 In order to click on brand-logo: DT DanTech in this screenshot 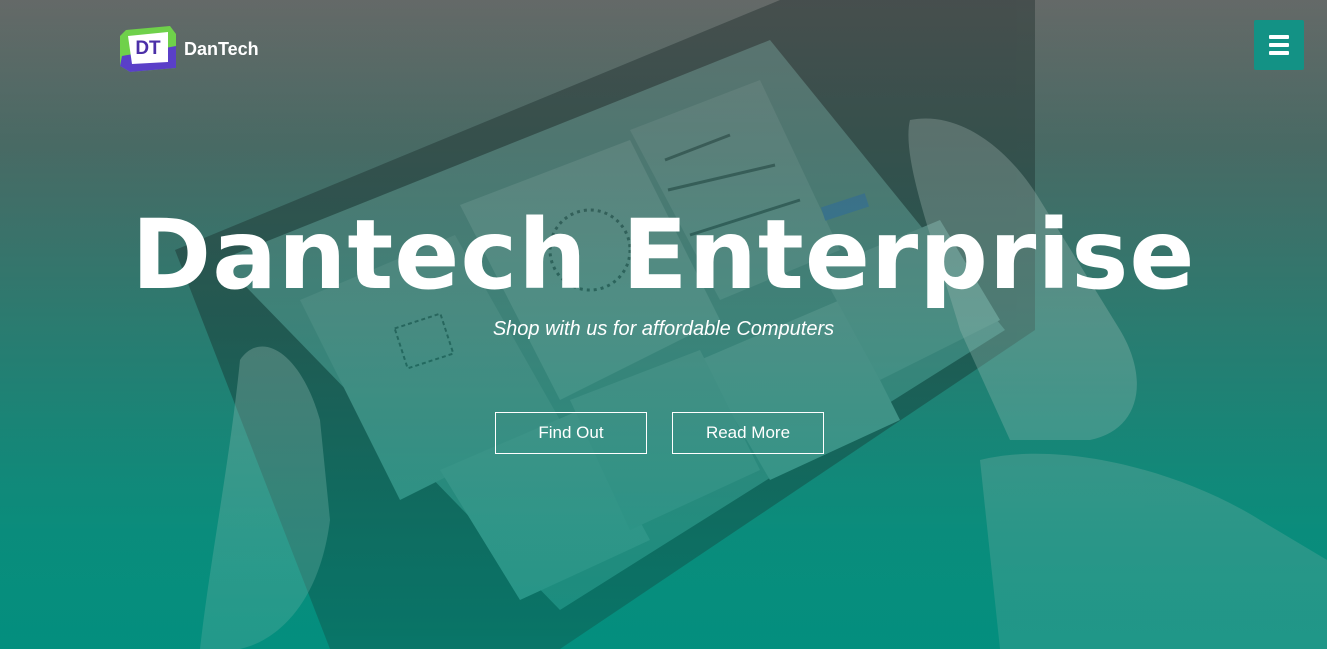, I will do `click(189, 49)`.